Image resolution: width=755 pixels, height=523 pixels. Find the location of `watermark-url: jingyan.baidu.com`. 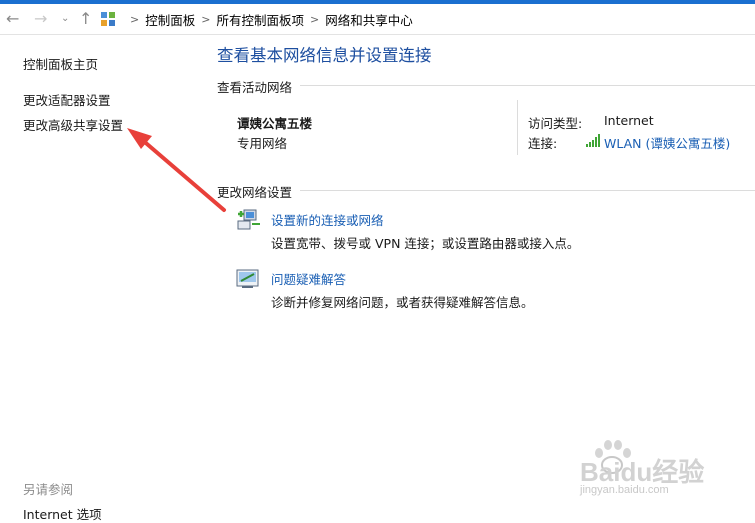

watermark-url: jingyan.baidu.com is located at coordinates (624, 490).